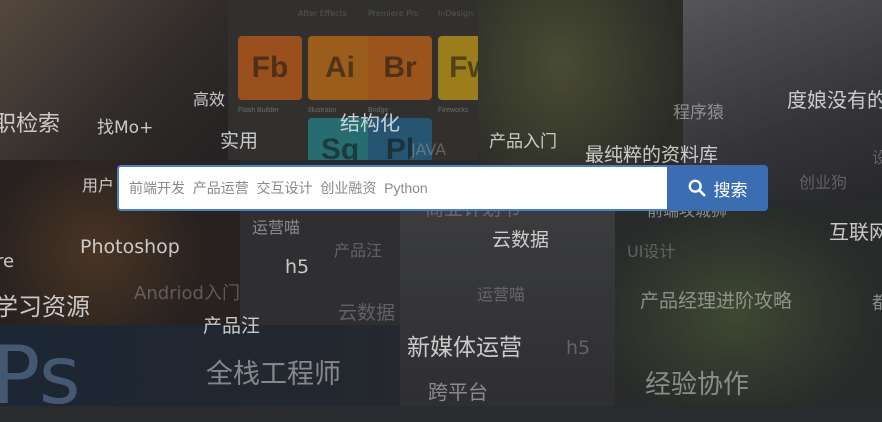  Describe the element at coordinates (651, 251) in the screenshot. I see `keyword: UI设计` at that location.